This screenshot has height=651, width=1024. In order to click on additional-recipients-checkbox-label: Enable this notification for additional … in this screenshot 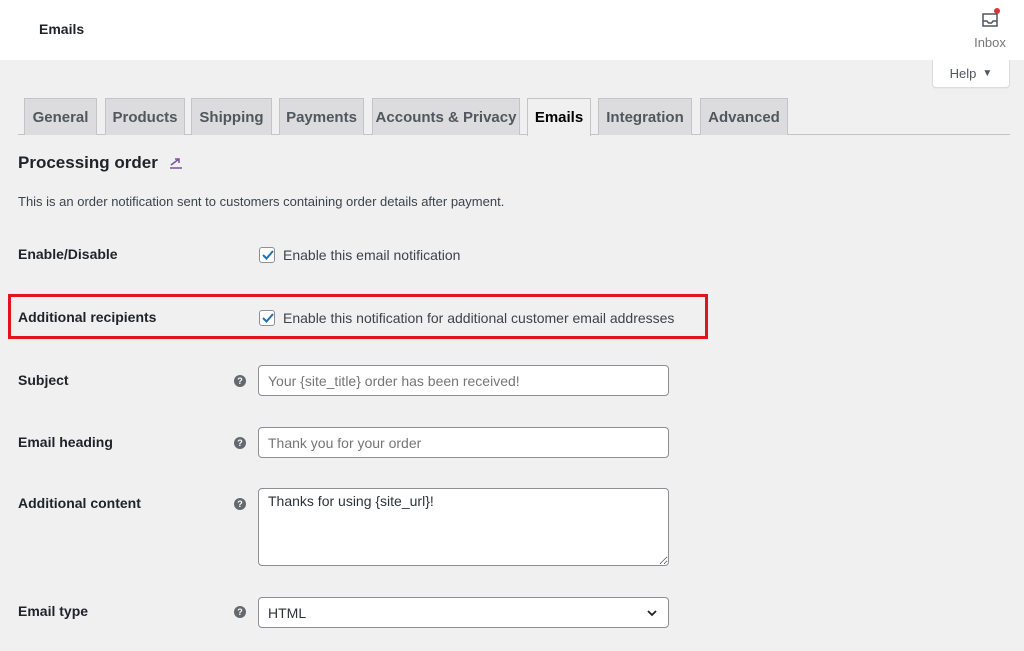, I will do `click(479, 318)`.